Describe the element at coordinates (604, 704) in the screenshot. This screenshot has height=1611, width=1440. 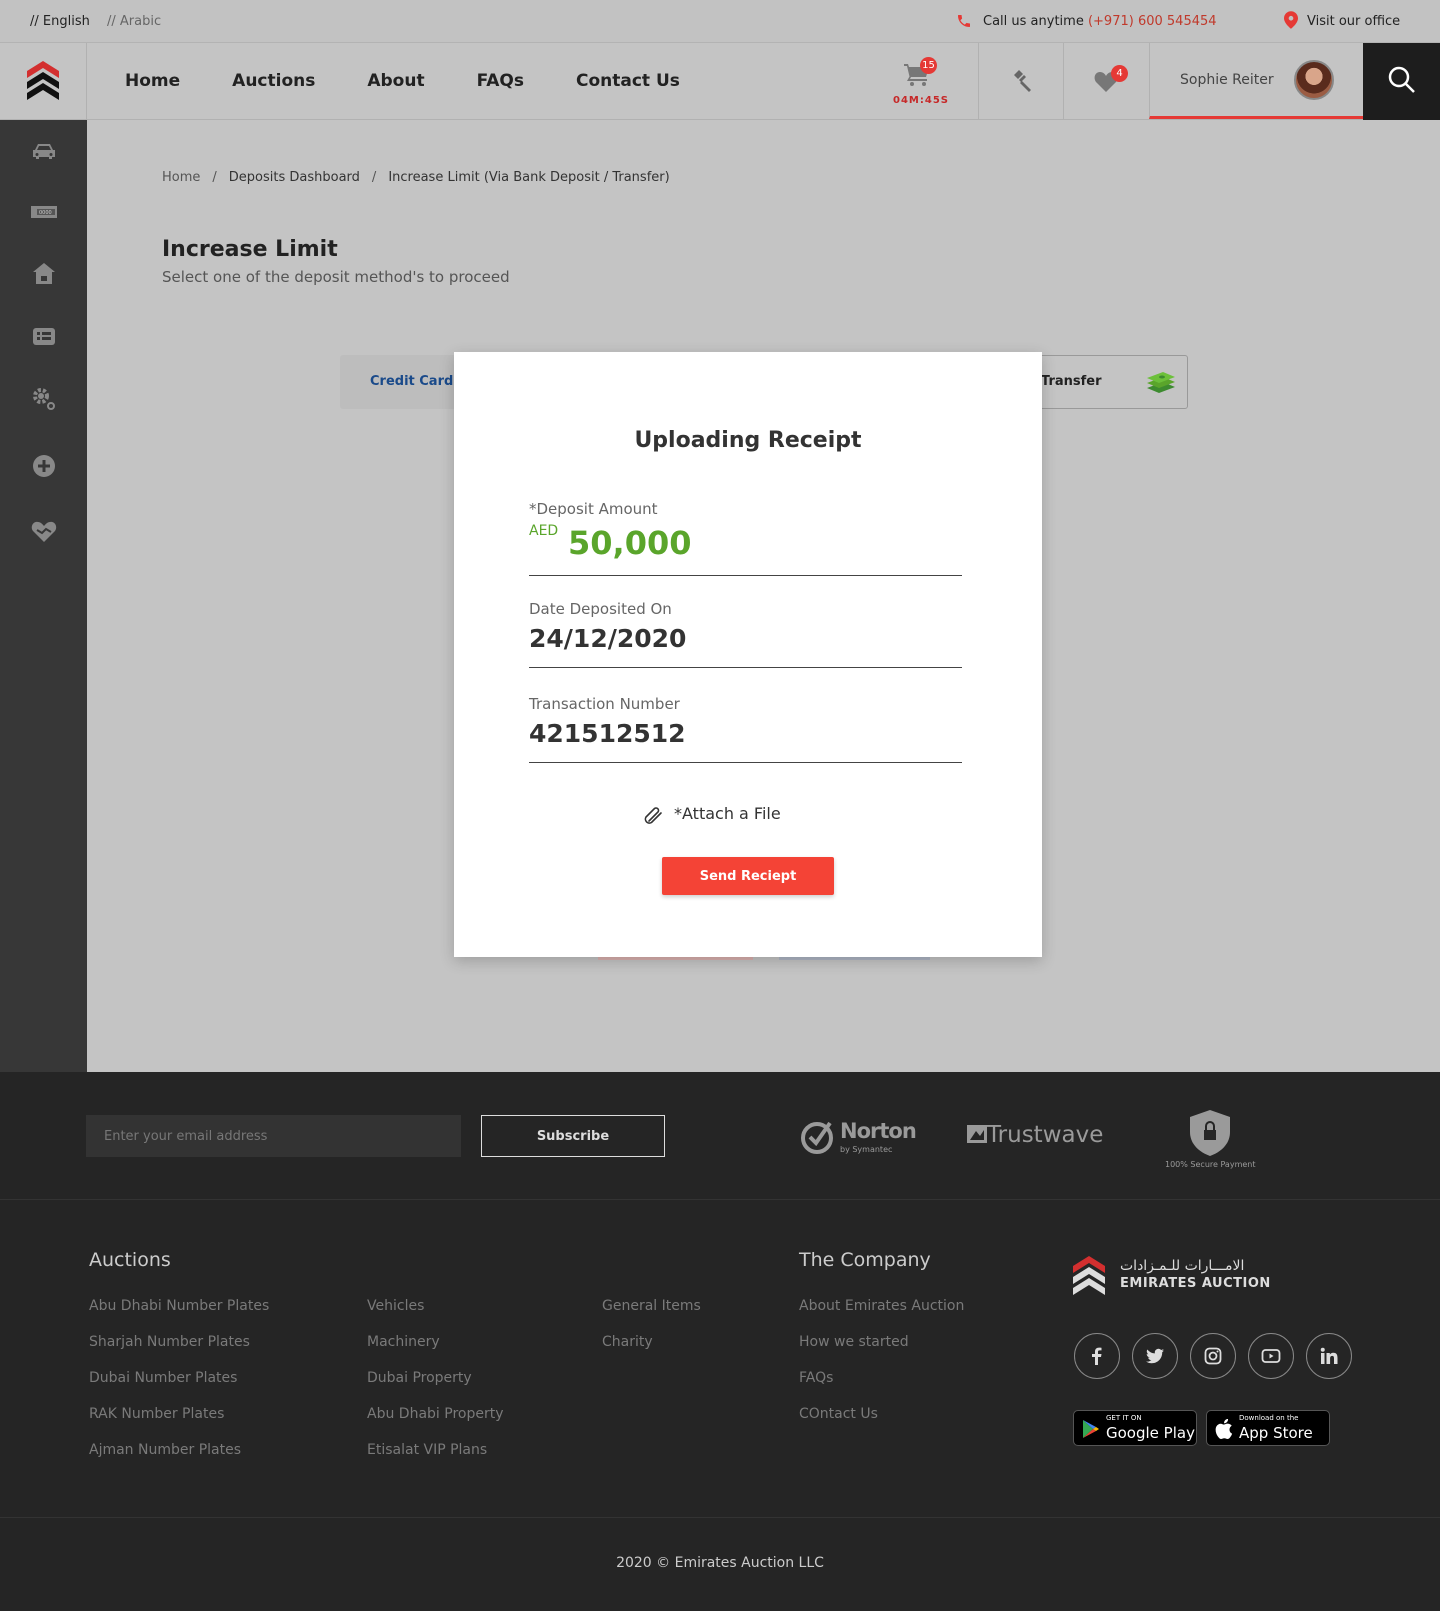
I see `transaction-number-label: Transaction Number` at that location.